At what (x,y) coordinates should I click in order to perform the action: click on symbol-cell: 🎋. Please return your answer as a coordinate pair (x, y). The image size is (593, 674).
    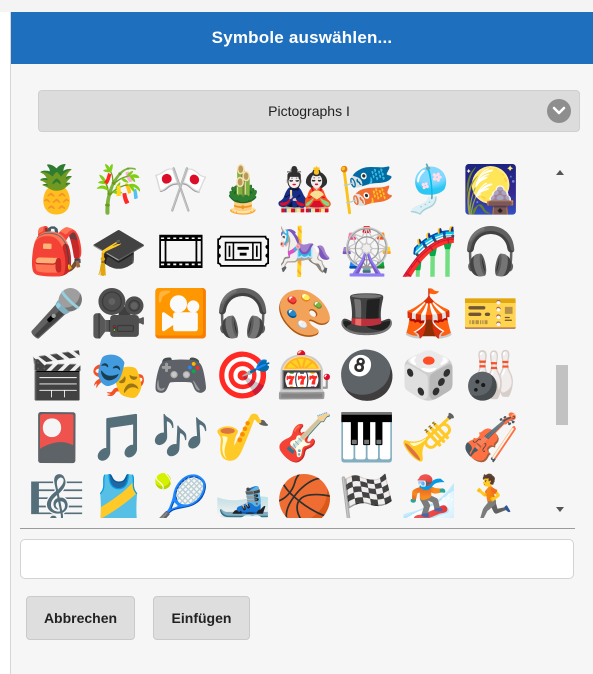
    Looking at the image, I should click on (119, 189).